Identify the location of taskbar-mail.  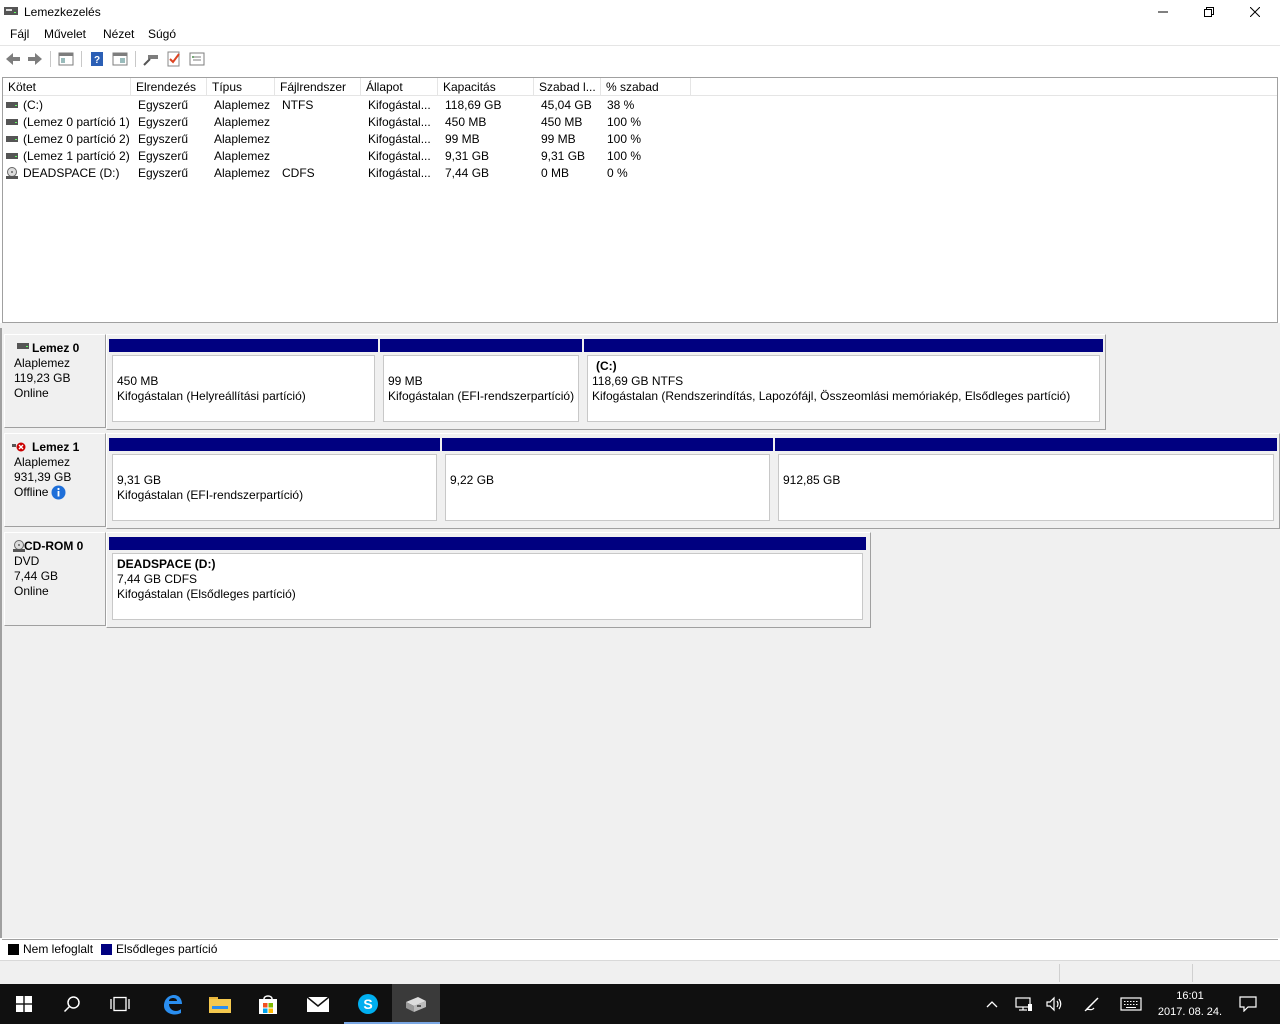
(318, 1004).